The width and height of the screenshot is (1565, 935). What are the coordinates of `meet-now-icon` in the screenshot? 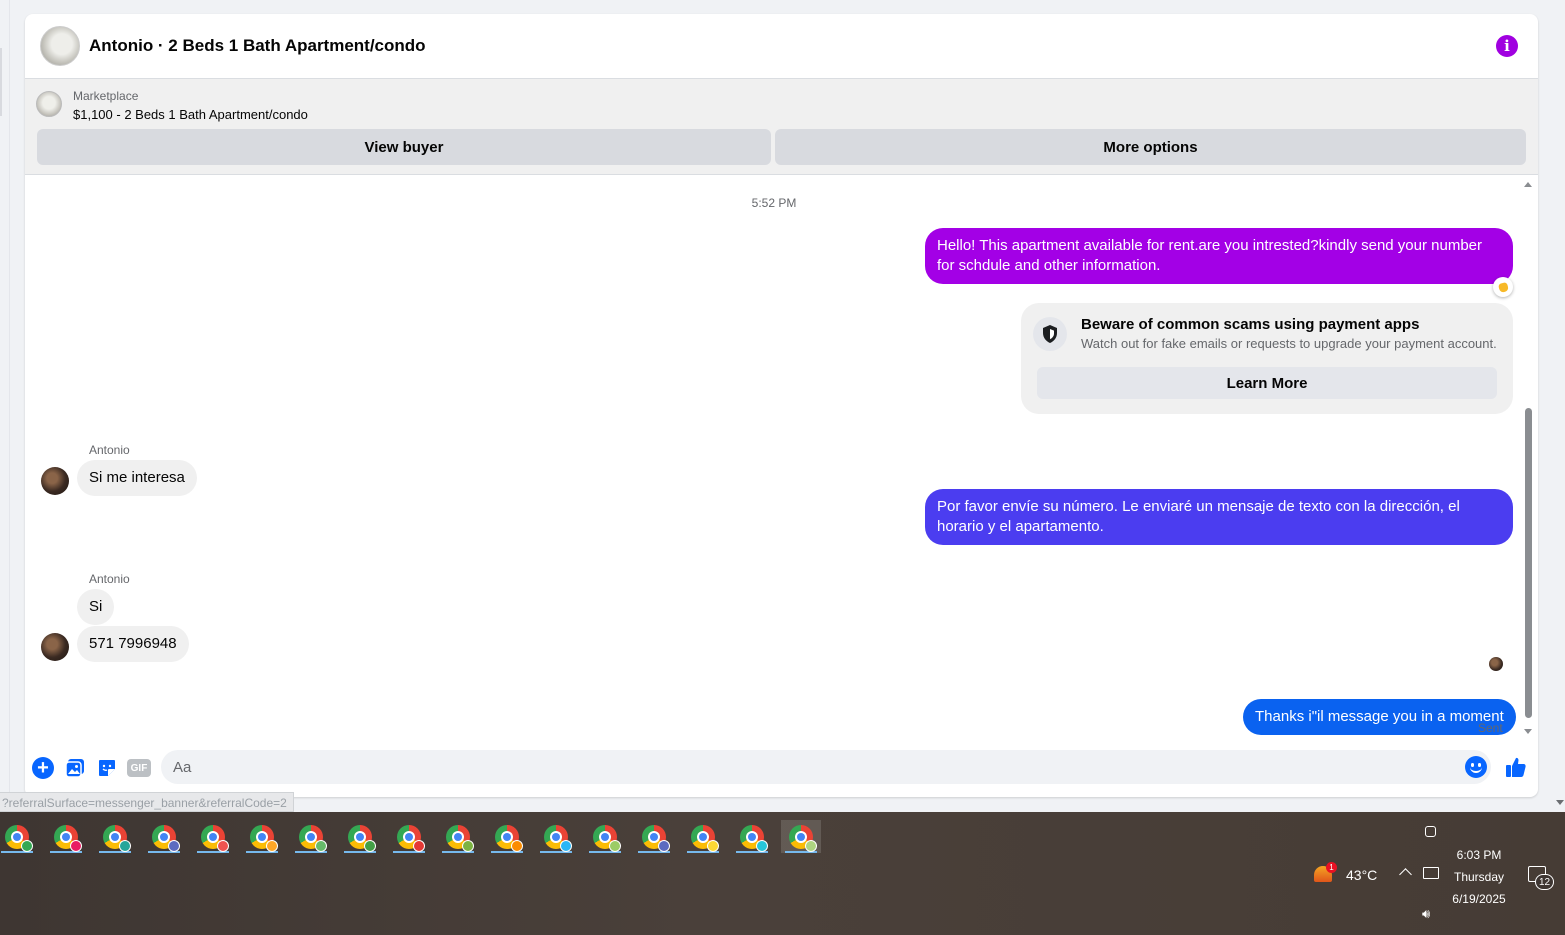 It's located at (1430, 831).